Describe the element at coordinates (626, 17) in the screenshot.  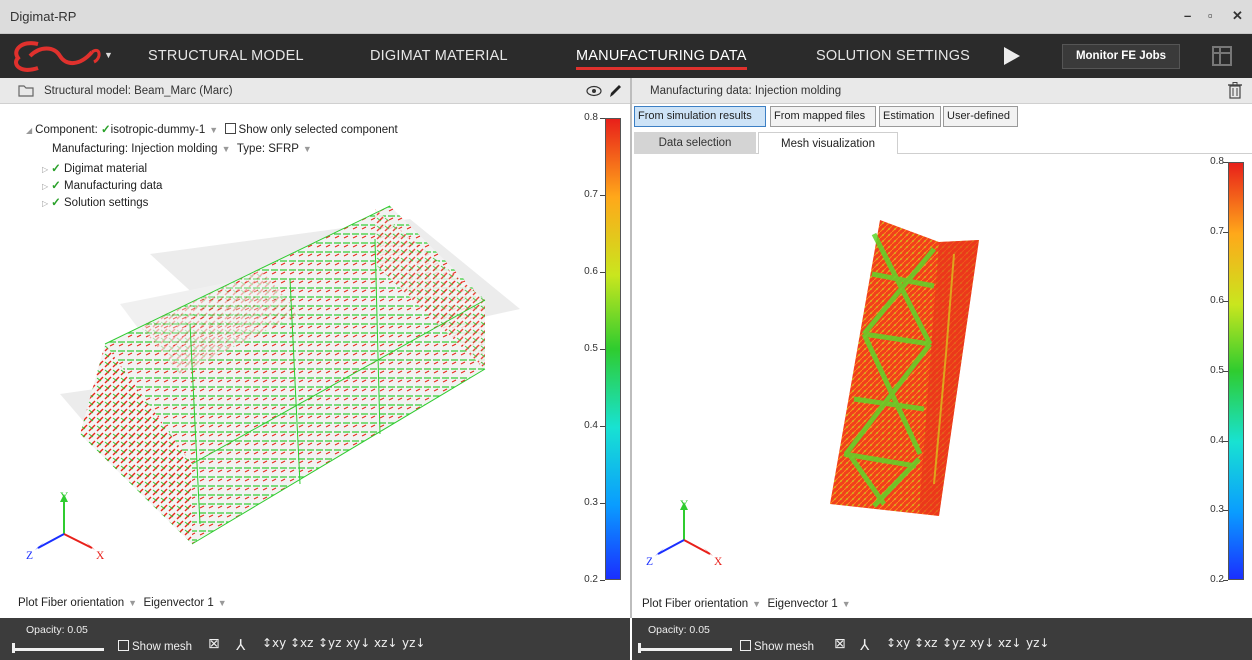
I see `title-bar: Digimat-RP – ▫ ✕` at that location.